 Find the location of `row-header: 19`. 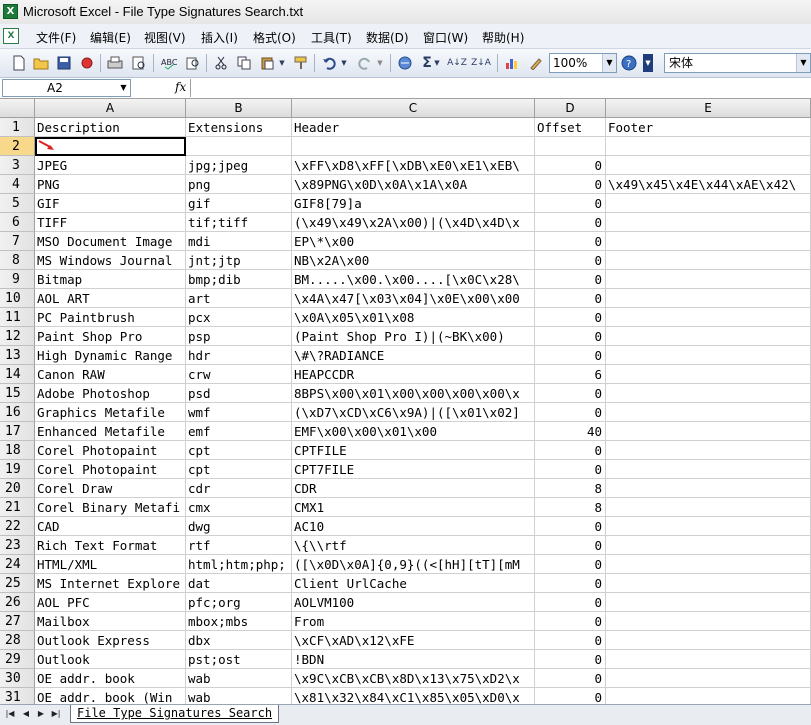

row-header: 19 is located at coordinates (17, 469).